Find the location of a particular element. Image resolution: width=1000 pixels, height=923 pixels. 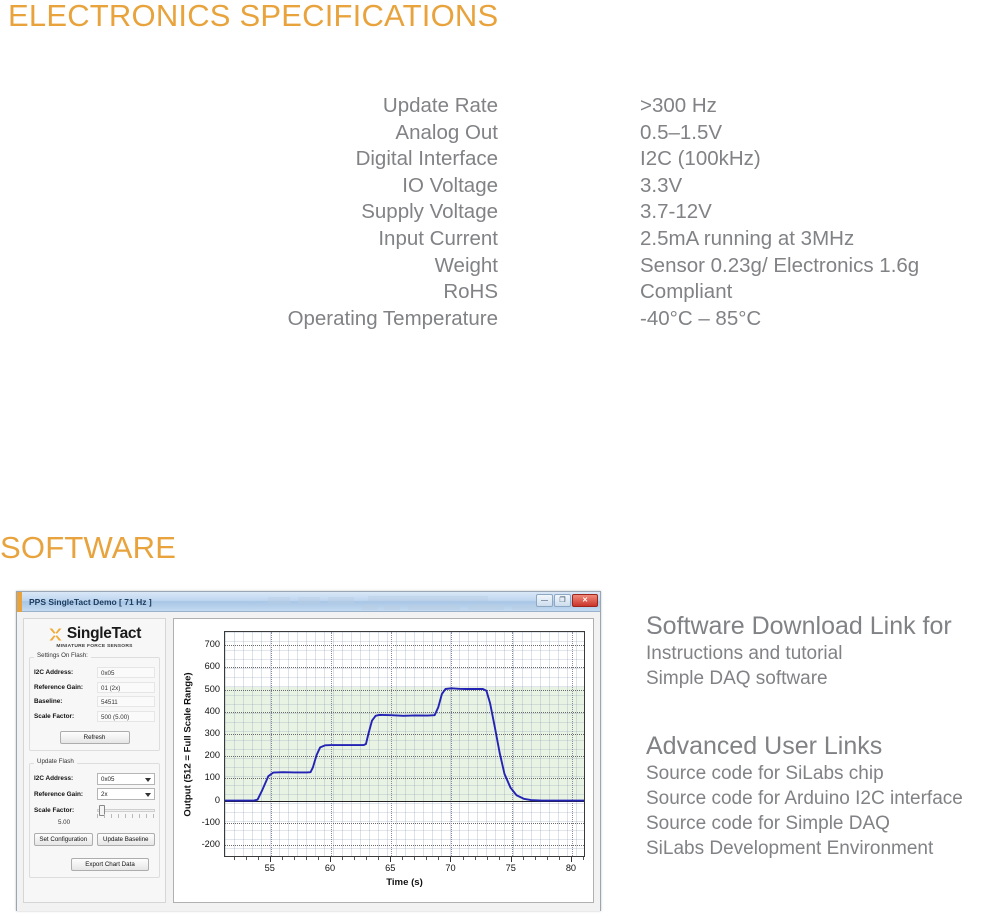

link-simple-daq-software: Simple DAQ software is located at coordinates (799, 678).